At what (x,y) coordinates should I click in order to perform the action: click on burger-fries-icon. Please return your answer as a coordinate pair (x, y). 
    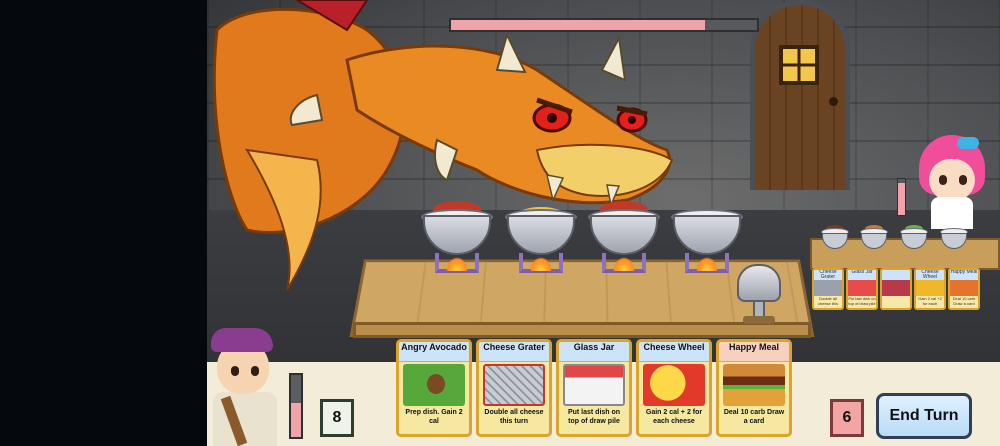
    Looking at the image, I should click on (754, 385).